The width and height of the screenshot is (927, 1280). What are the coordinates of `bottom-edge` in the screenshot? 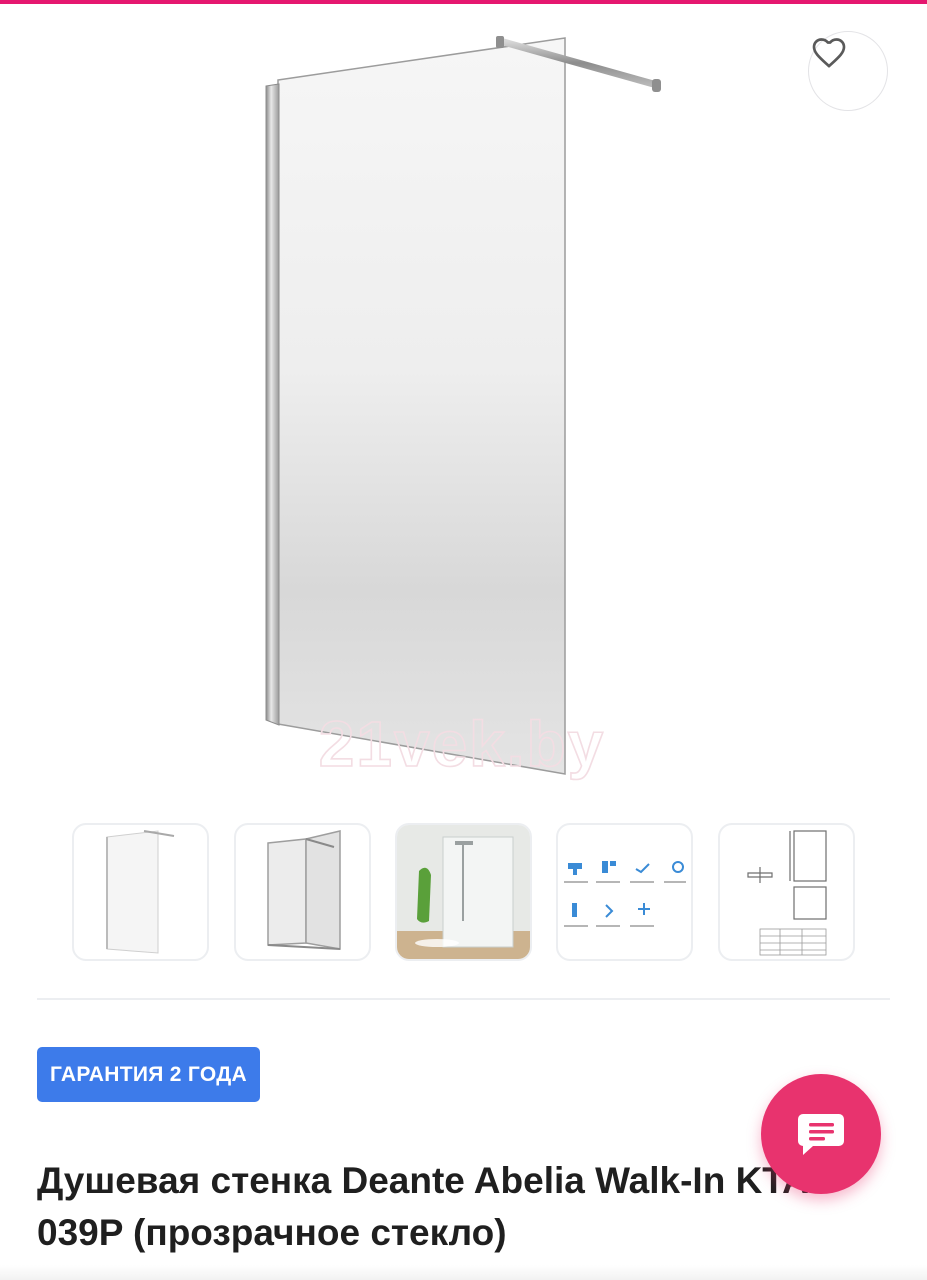 It's located at (463, 1272).